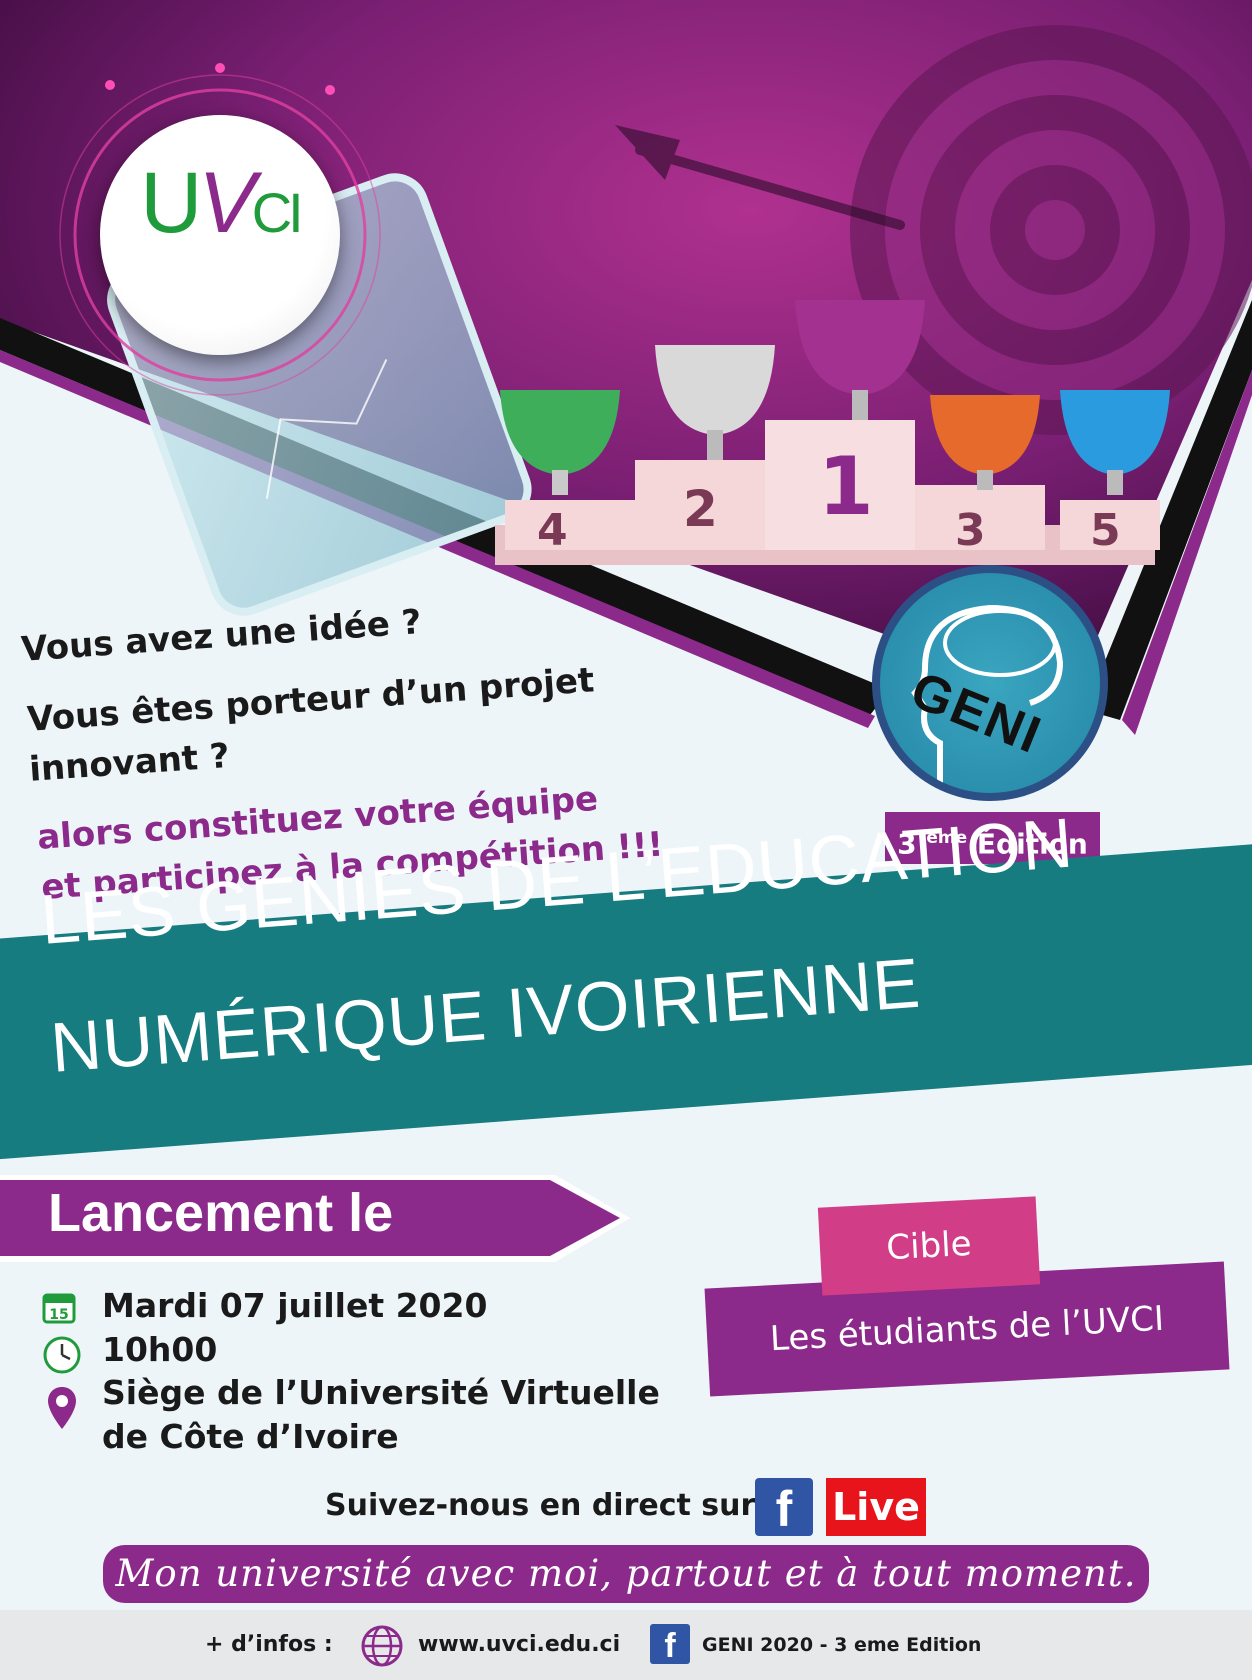  I want to click on geni-logo, so click(990, 683).